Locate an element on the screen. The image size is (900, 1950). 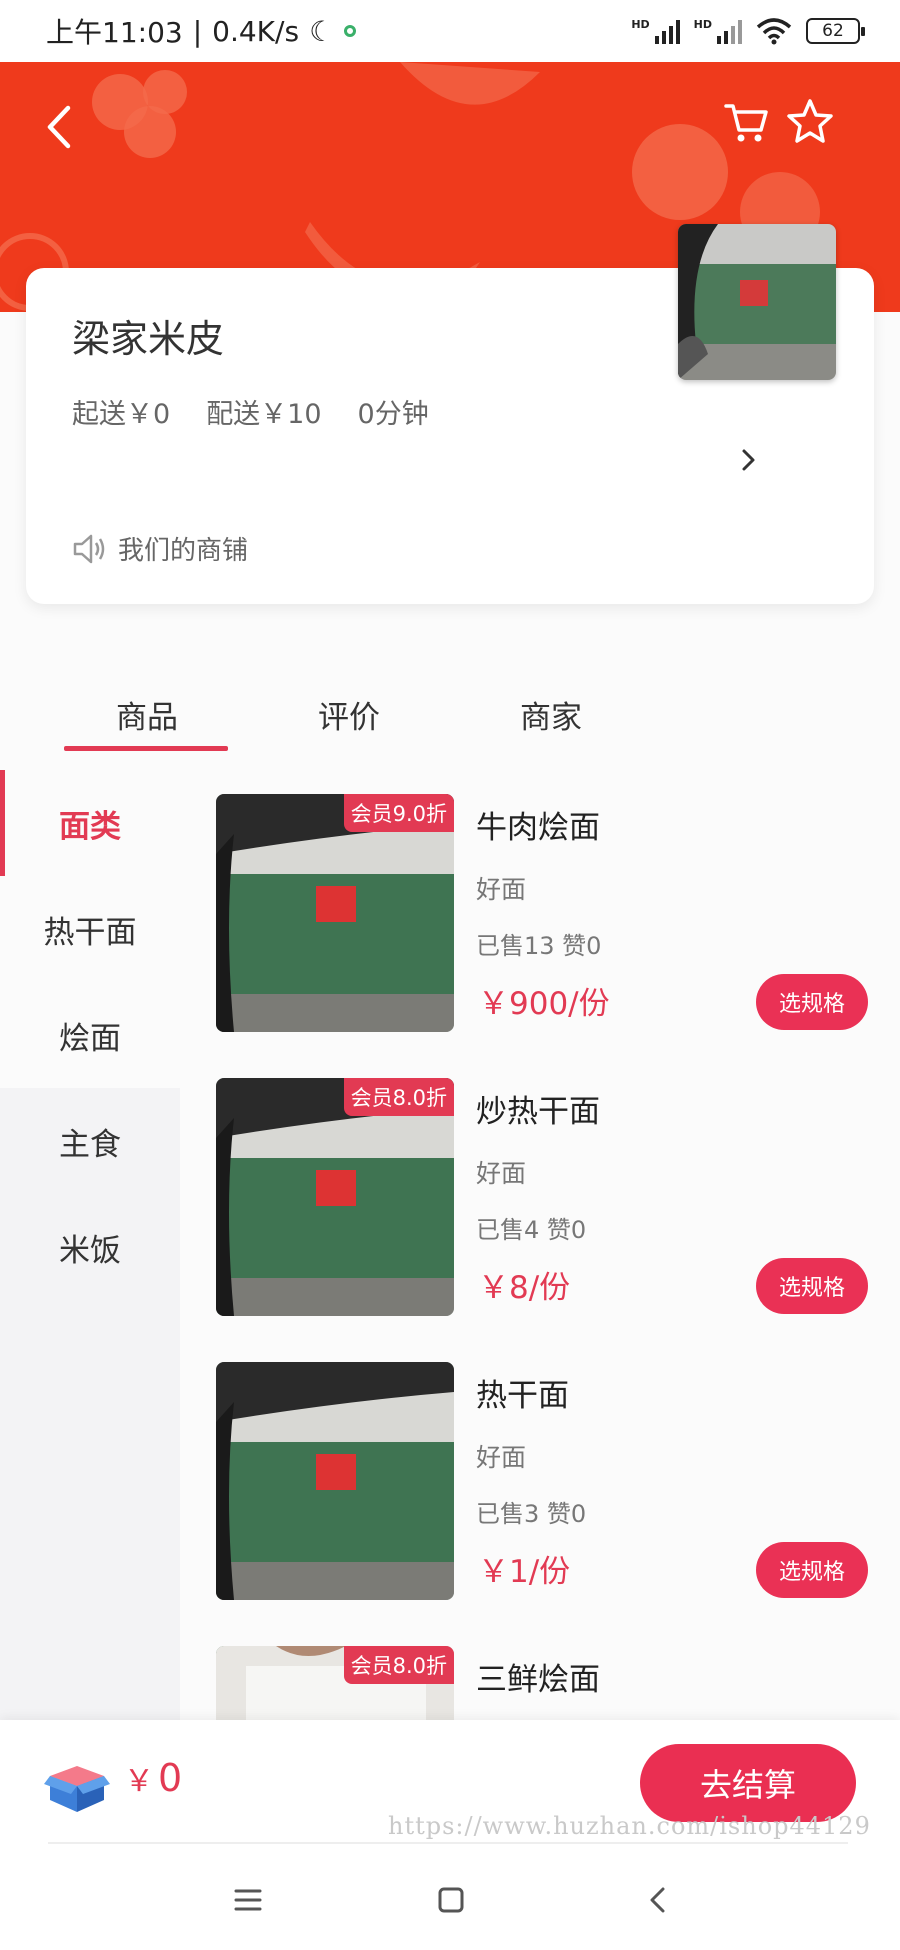
moon-icon: ☾ is located at coordinates (322, 31).